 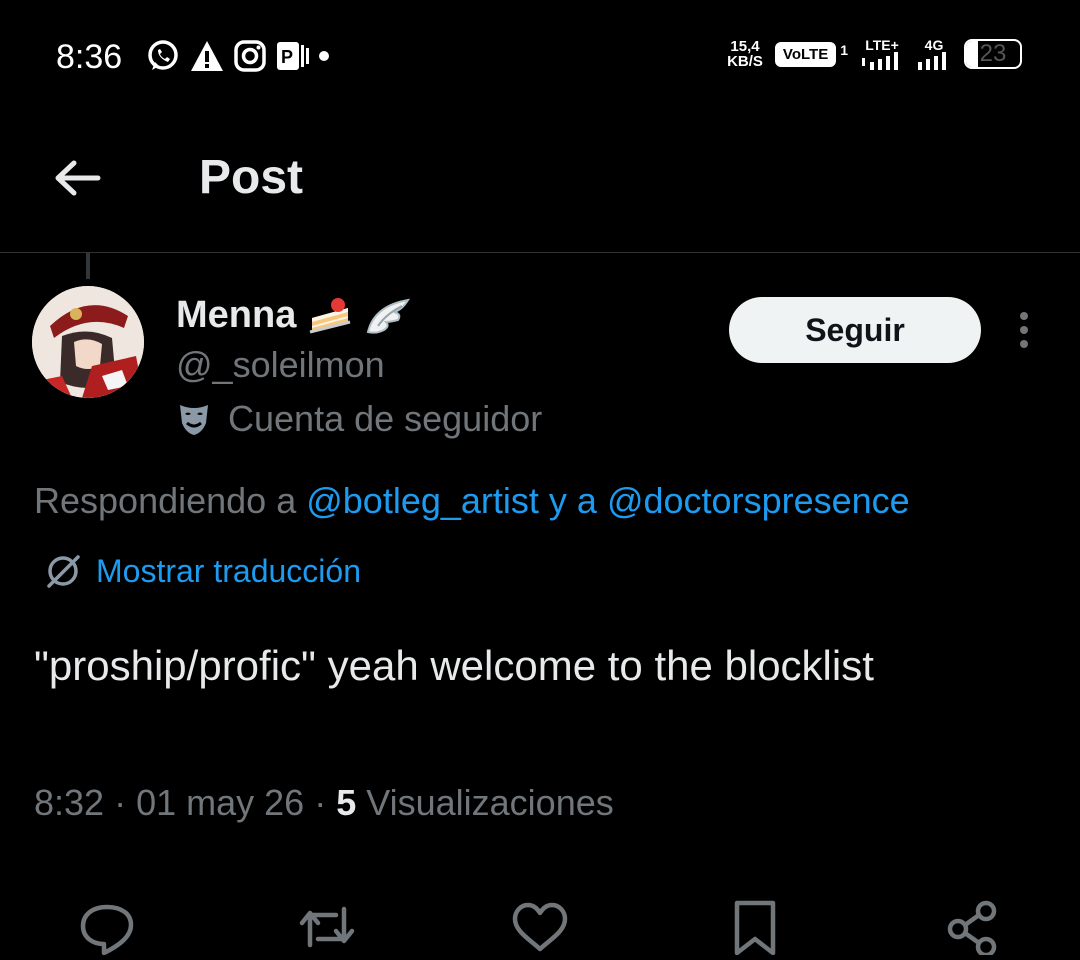 I want to click on page-title: Post, so click(x=251, y=177).